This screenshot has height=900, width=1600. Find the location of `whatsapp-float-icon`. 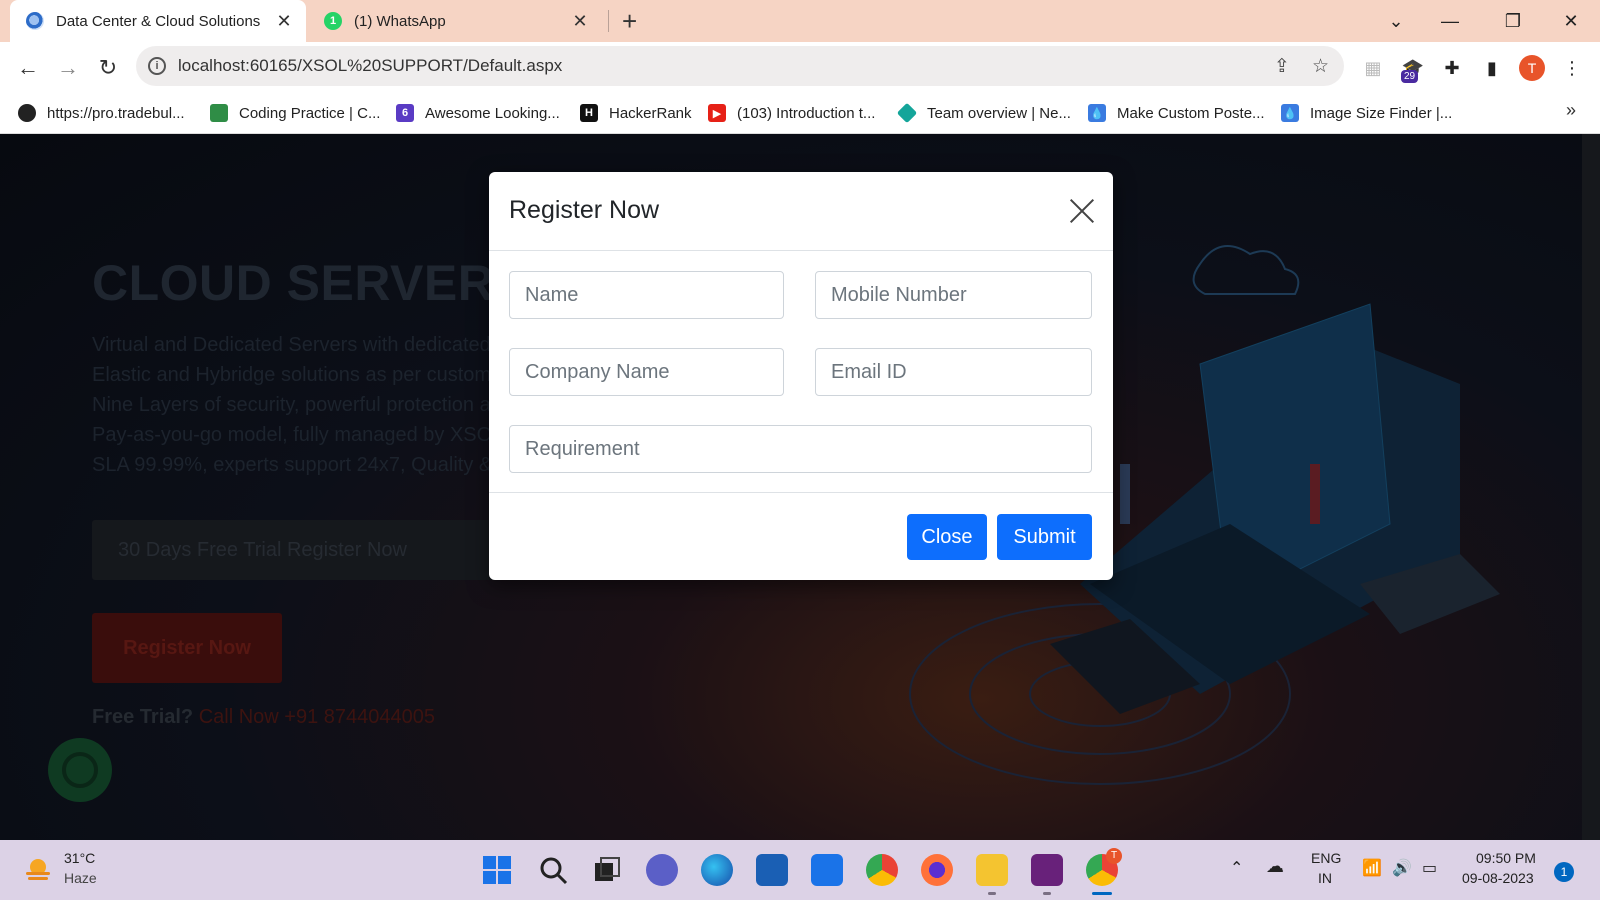

whatsapp-float-icon is located at coordinates (80, 770).